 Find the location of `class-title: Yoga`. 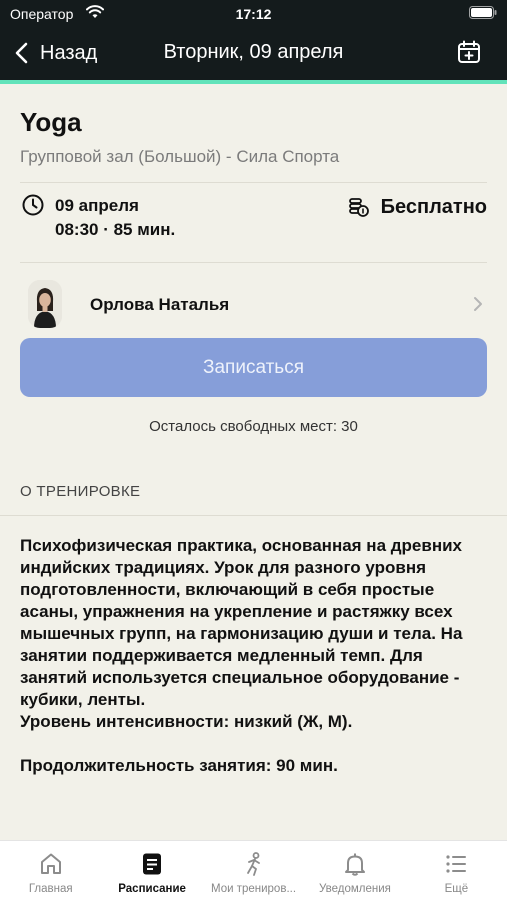

class-title: Yoga is located at coordinates (51, 122).